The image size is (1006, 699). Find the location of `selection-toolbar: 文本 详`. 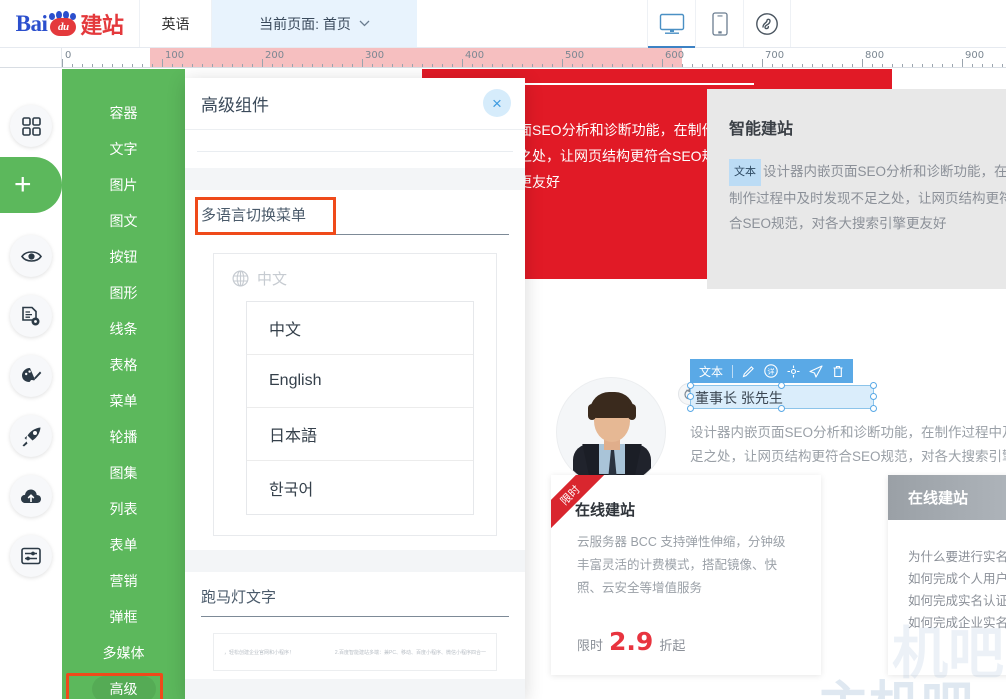

selection-toolbar: 文本 详 is located at coordinates (772, 371).